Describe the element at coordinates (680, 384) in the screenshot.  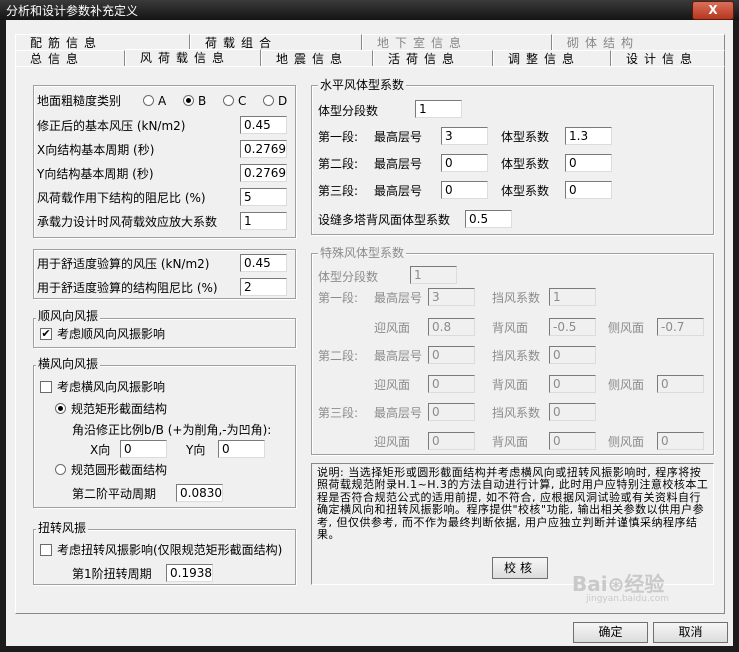
I see `s-seg2-side-input: 0` at that location.